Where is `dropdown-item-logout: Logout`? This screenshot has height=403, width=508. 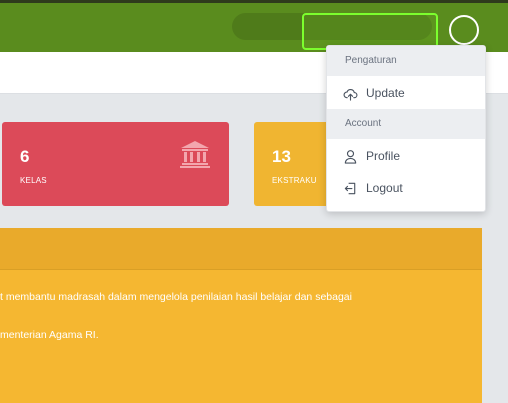
dropdown-item-logout: Logout is located at coordinates (406, 188).